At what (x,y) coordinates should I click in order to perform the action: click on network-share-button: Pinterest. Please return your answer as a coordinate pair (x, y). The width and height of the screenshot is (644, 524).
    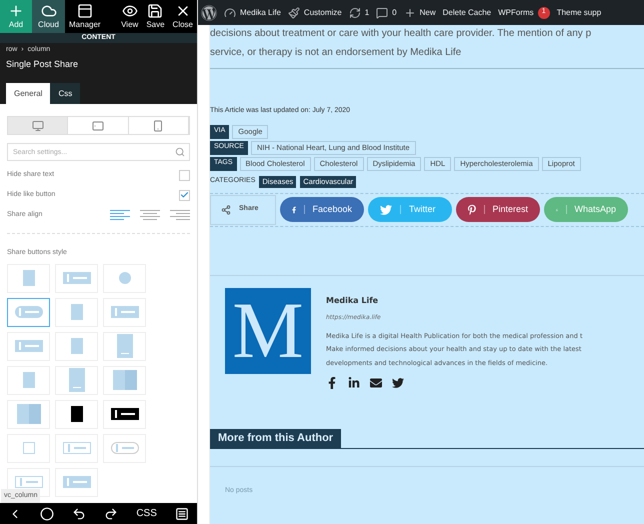
    Looking at the image, I should click on (498, 209).